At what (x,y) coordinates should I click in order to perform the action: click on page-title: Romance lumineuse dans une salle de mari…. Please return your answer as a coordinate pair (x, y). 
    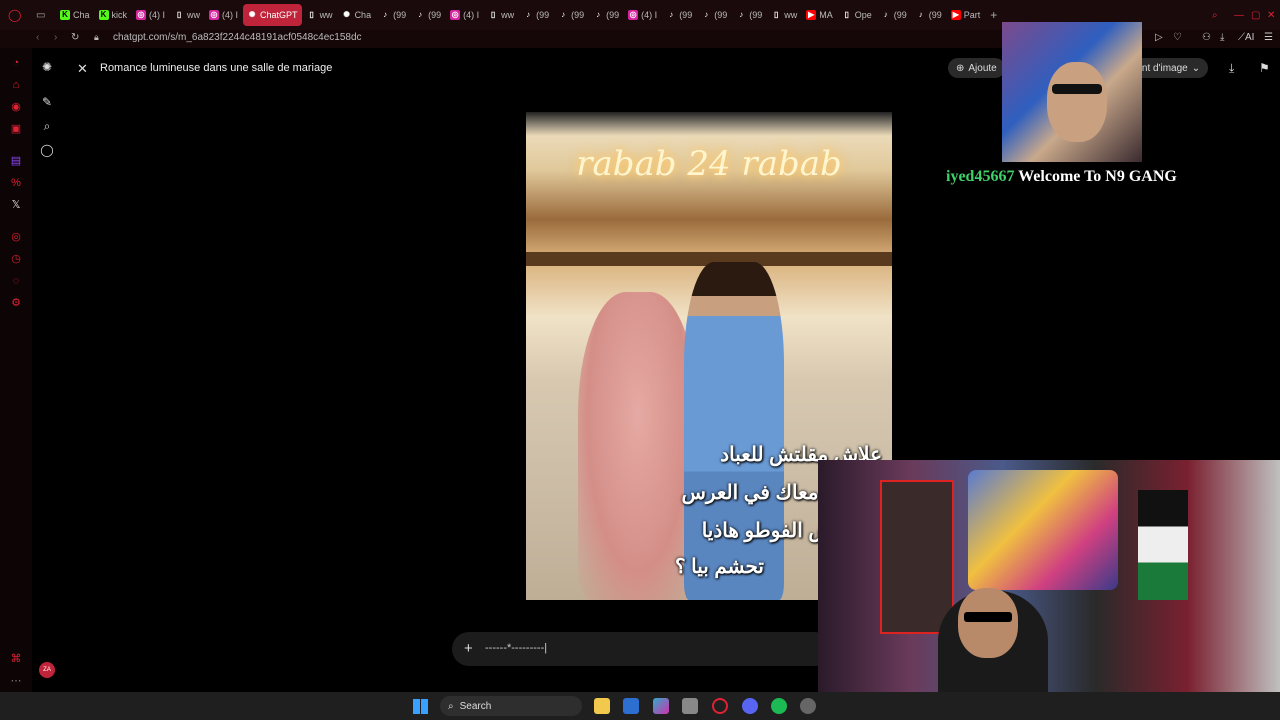
    Looking at the image, I should click on (216, 68).